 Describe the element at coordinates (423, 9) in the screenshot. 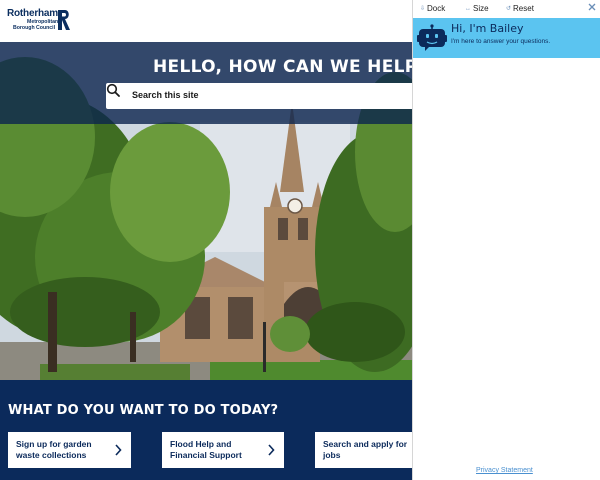

I see `dock-icon: ⇩` at that location.